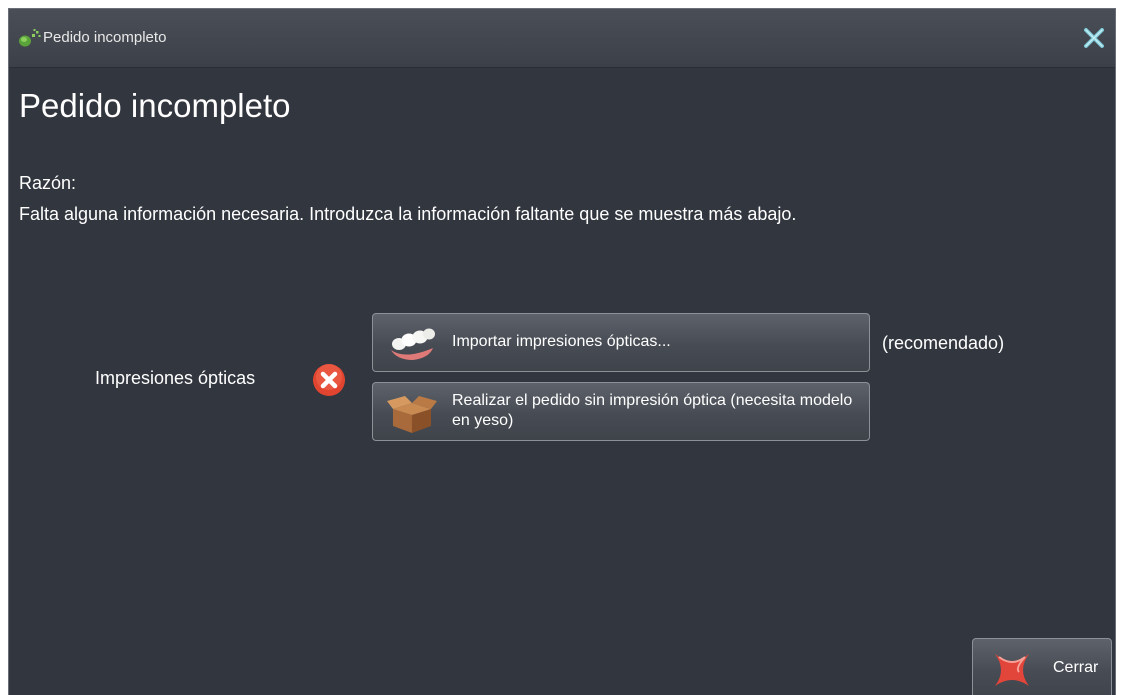 The width and height of the screenshot is (1122, 695). What do you see at coordinates (1042, 666) in the screenshot?
I see `close-button: Cerrar` at bounding box center [1042, 666].